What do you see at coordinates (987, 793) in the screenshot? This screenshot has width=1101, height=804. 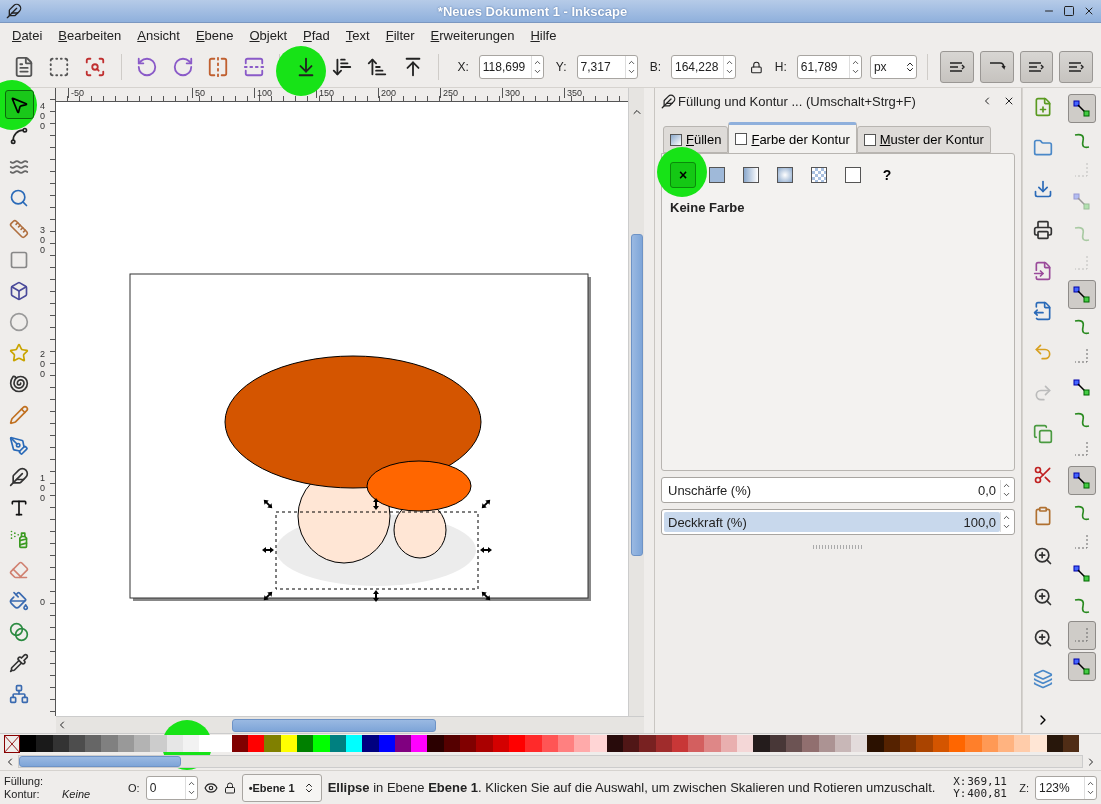 I see `coord-value: 400,81` at bounding box center [987, 793].